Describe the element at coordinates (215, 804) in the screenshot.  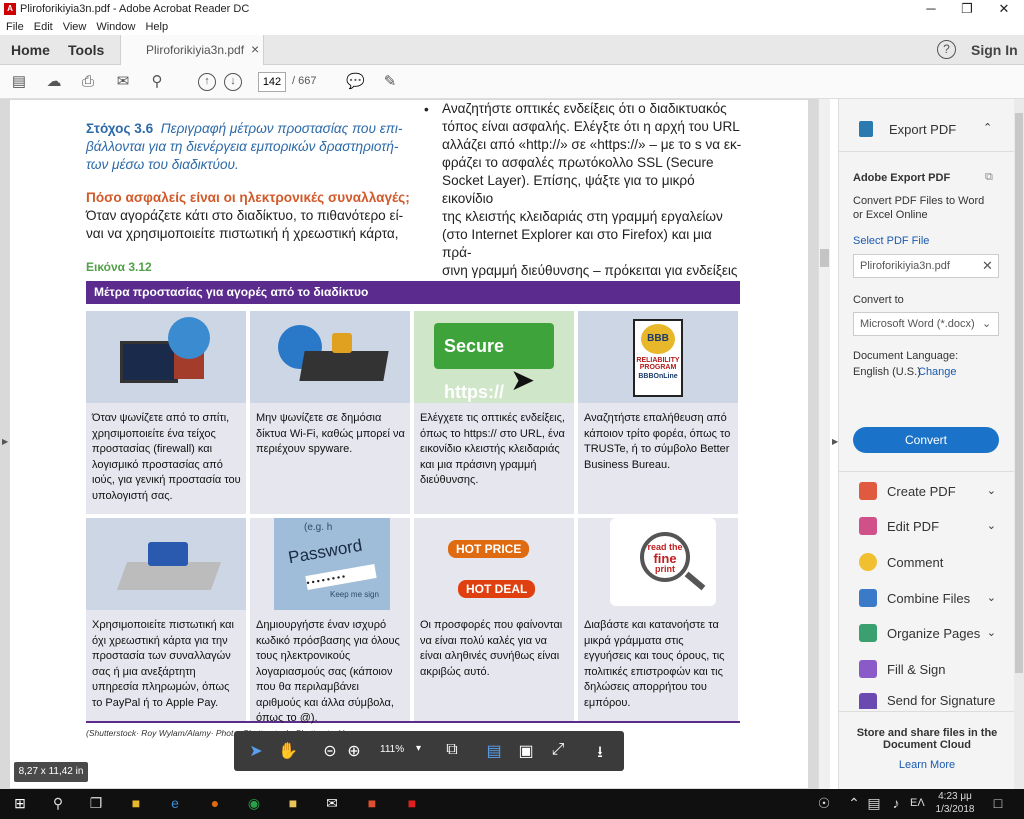
I see `firefox-icon: ●` at that location.